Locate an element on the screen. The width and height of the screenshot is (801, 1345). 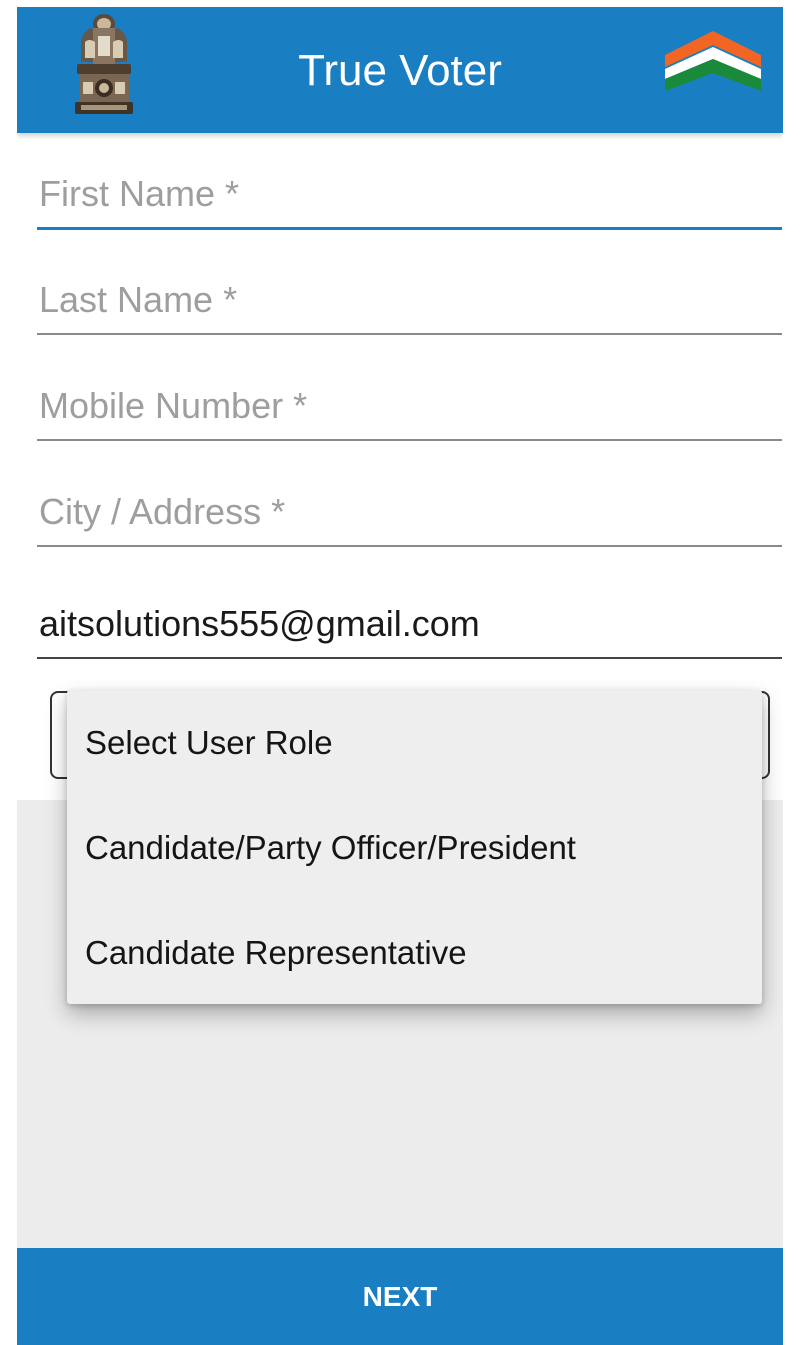
city-address-underline is located at coordinates (409, 546).